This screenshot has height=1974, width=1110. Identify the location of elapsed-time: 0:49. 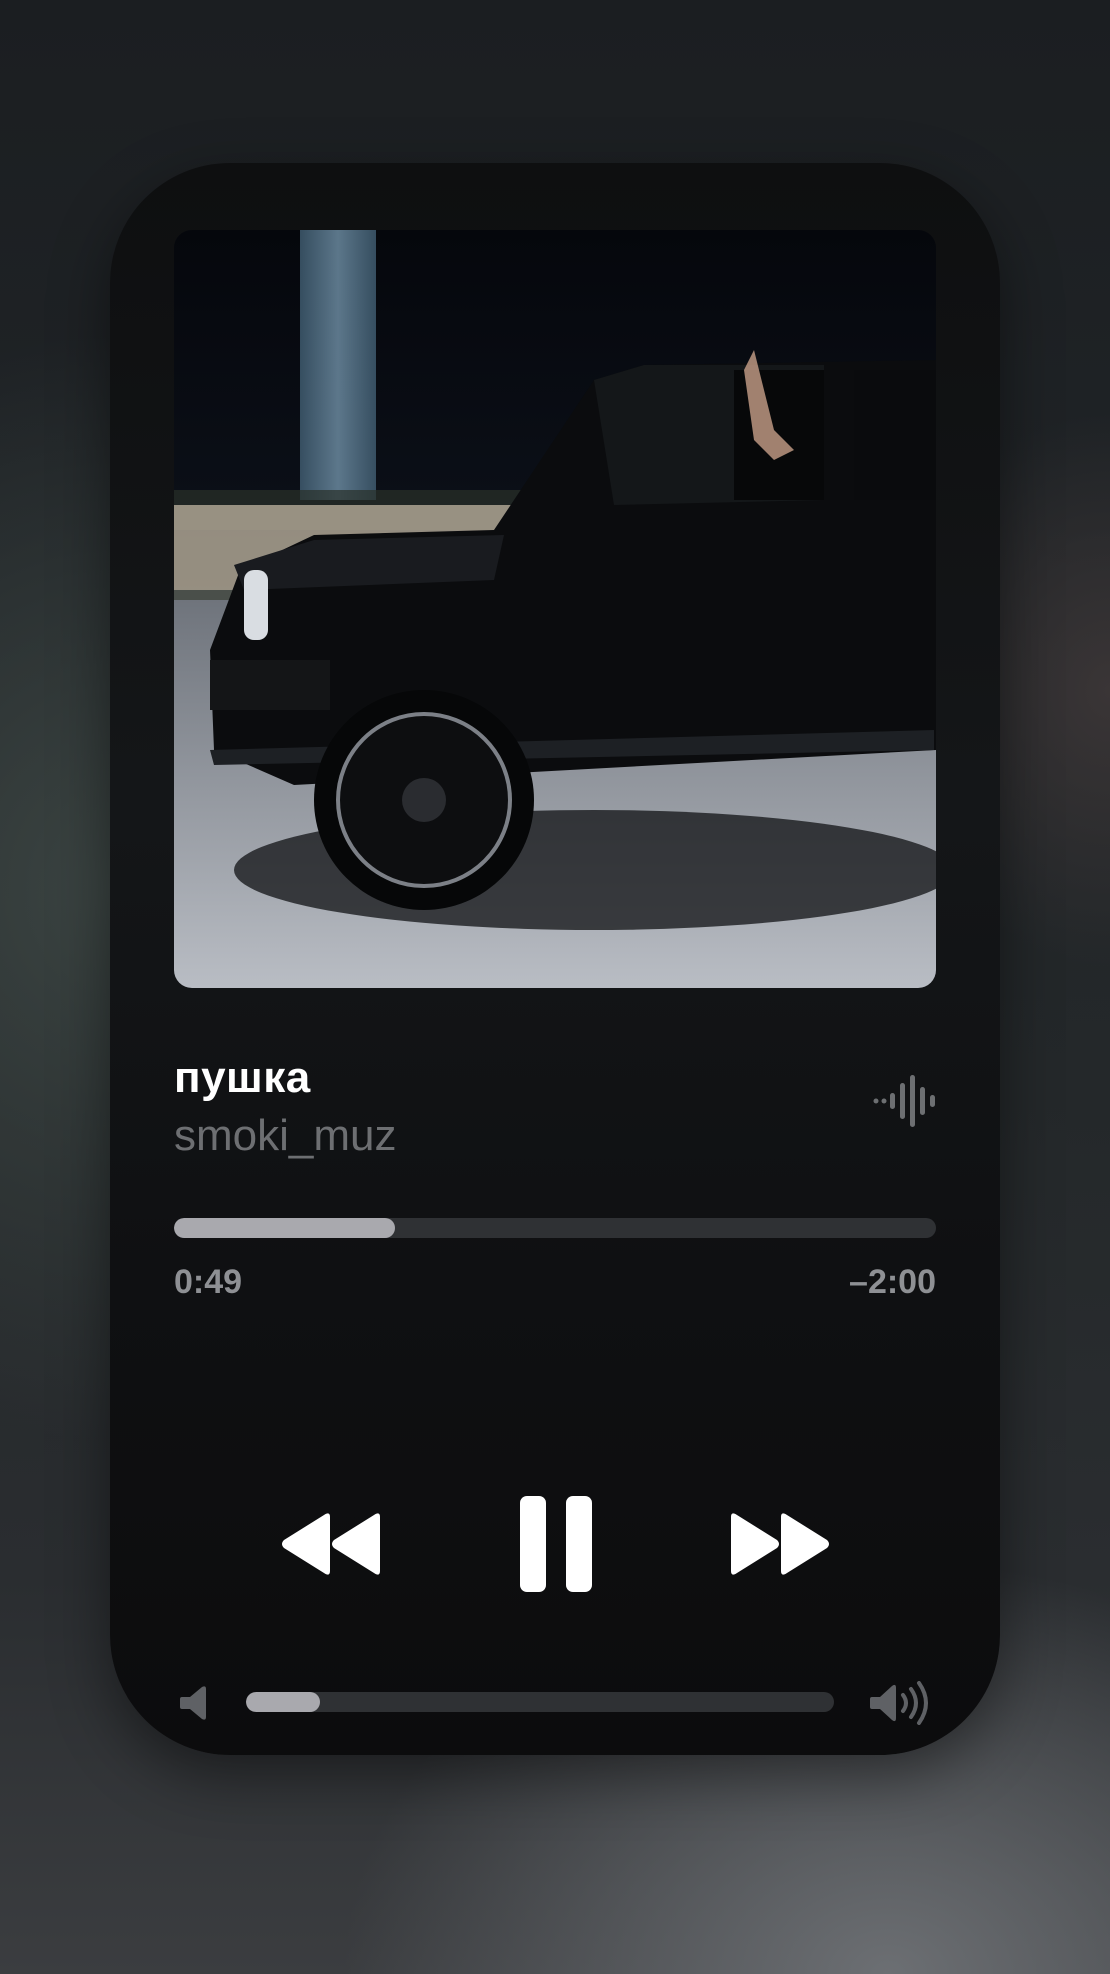
(208, 1282).